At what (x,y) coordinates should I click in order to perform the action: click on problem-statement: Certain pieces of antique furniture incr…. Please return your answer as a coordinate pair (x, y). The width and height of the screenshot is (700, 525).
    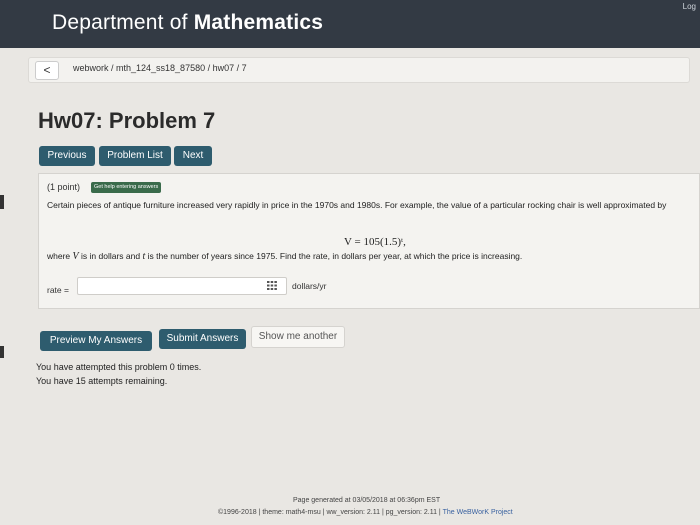
    Looking at the image, I should click on (357, 205).